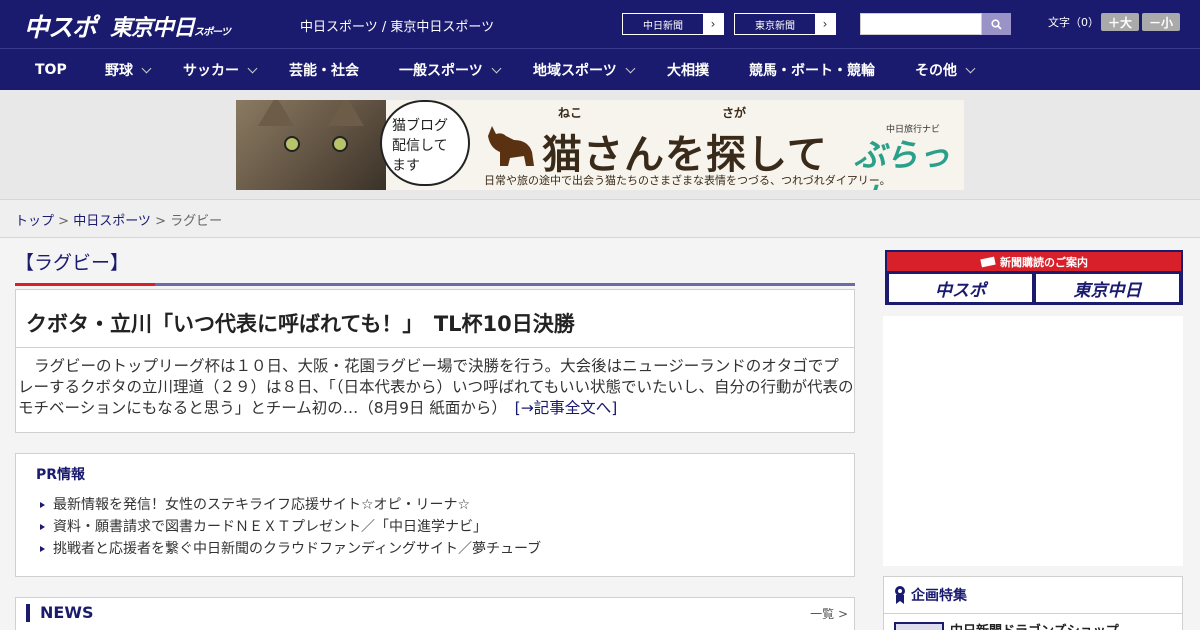 The height and width of the screenshot is (630, 1200). What do you see at coordinates (1107, 288) in the screenshot?
I see `tokyo-subscribe-logo: 東京中日` at bounding box center [1107, 288].